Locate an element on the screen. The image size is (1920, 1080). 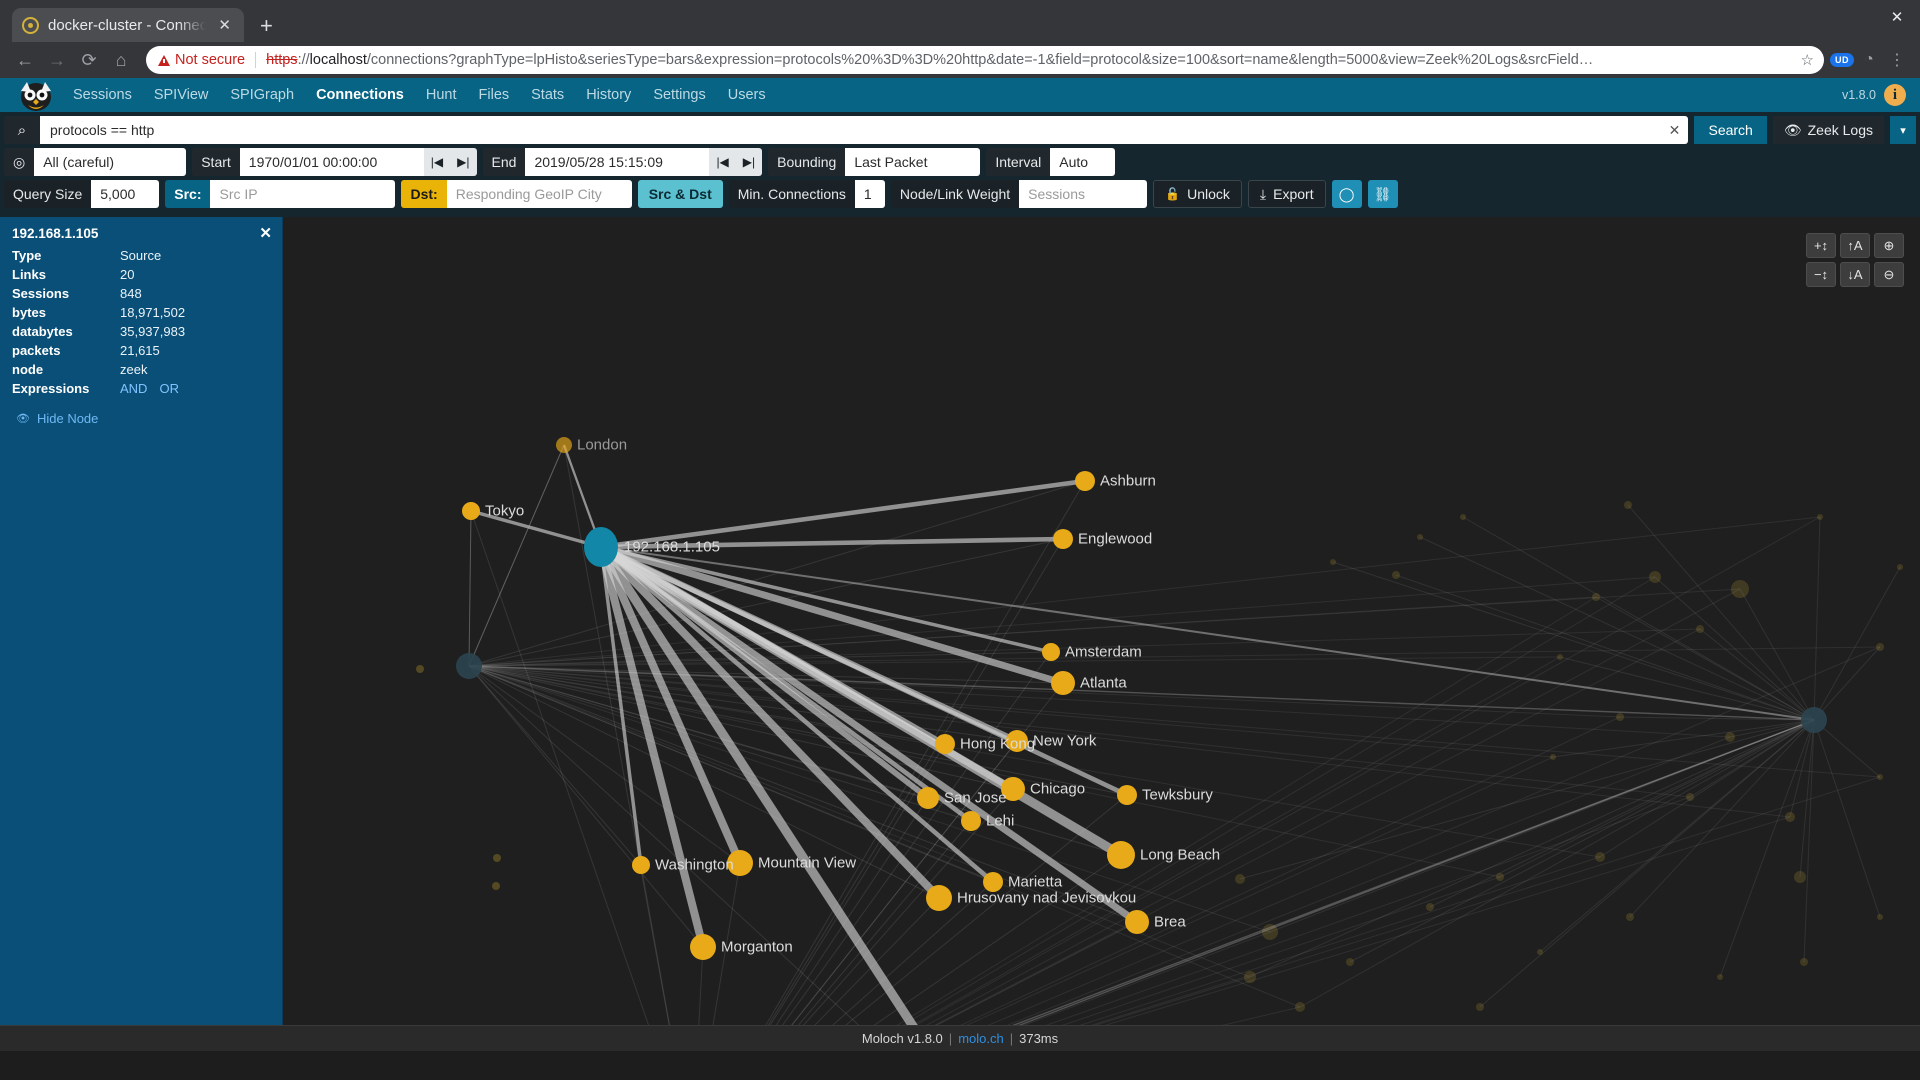
end-label: End is located at coordinates (504, 162).